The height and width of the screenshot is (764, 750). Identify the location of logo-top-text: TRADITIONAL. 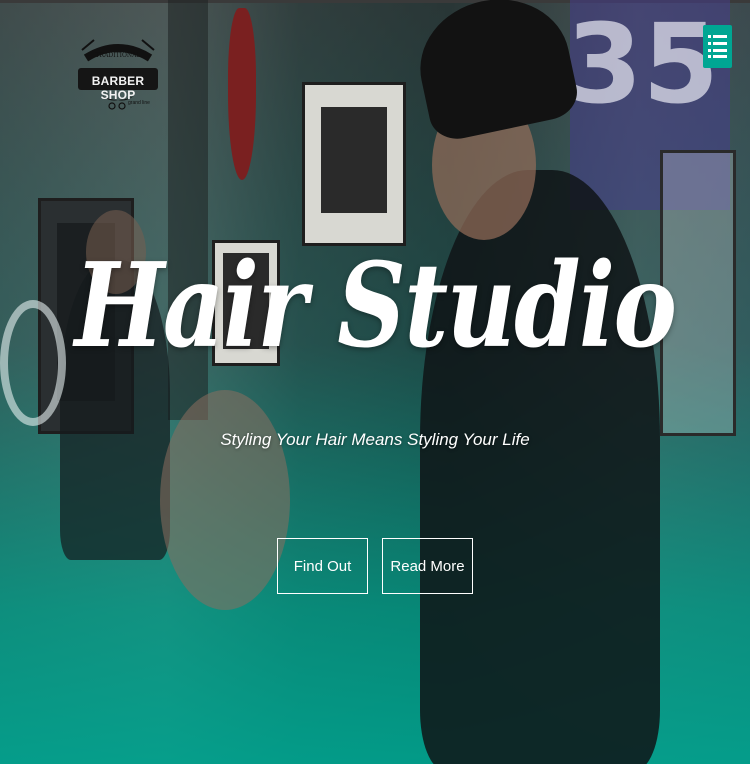
(118, 55).